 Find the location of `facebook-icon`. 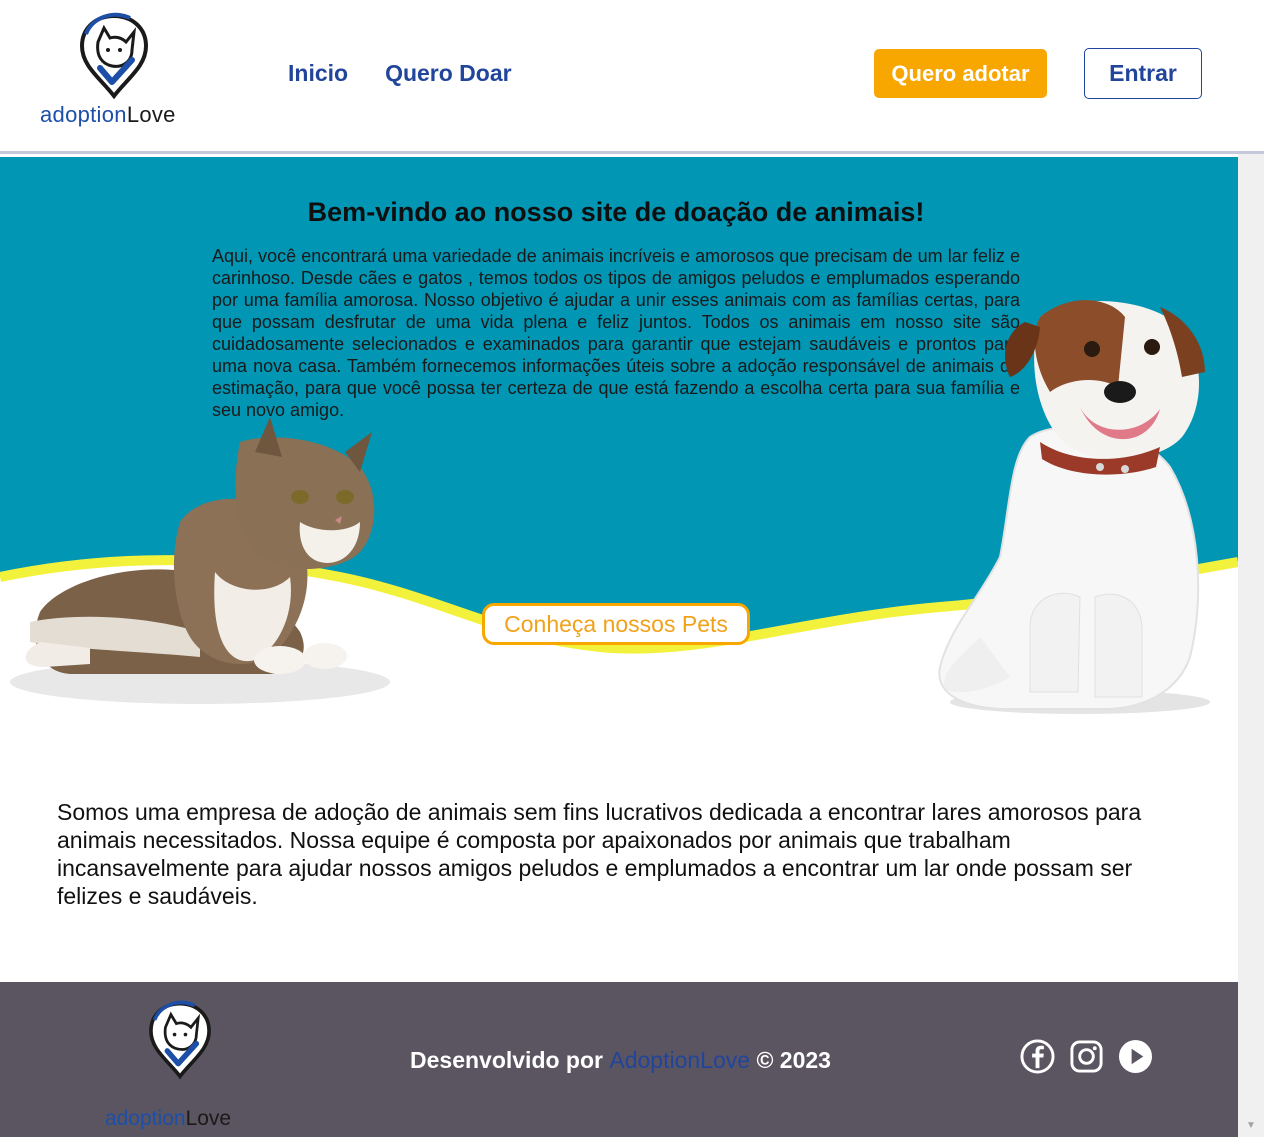

facebook-icon is located at coordinates (1037, 1056).